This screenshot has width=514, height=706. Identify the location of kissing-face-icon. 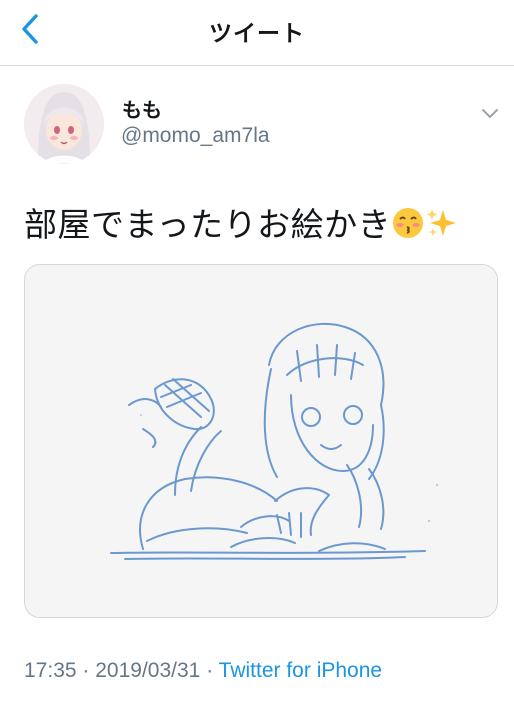
(408, 227).